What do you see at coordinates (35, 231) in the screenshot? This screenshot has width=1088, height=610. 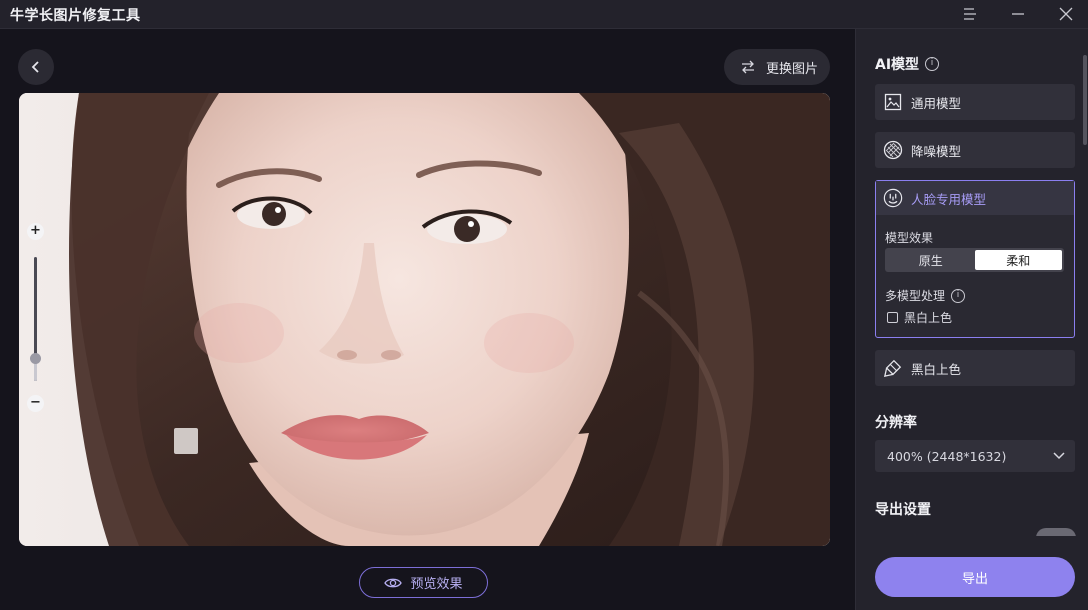 I see `zoom-in-button: +` at bounding box center [35, 231].